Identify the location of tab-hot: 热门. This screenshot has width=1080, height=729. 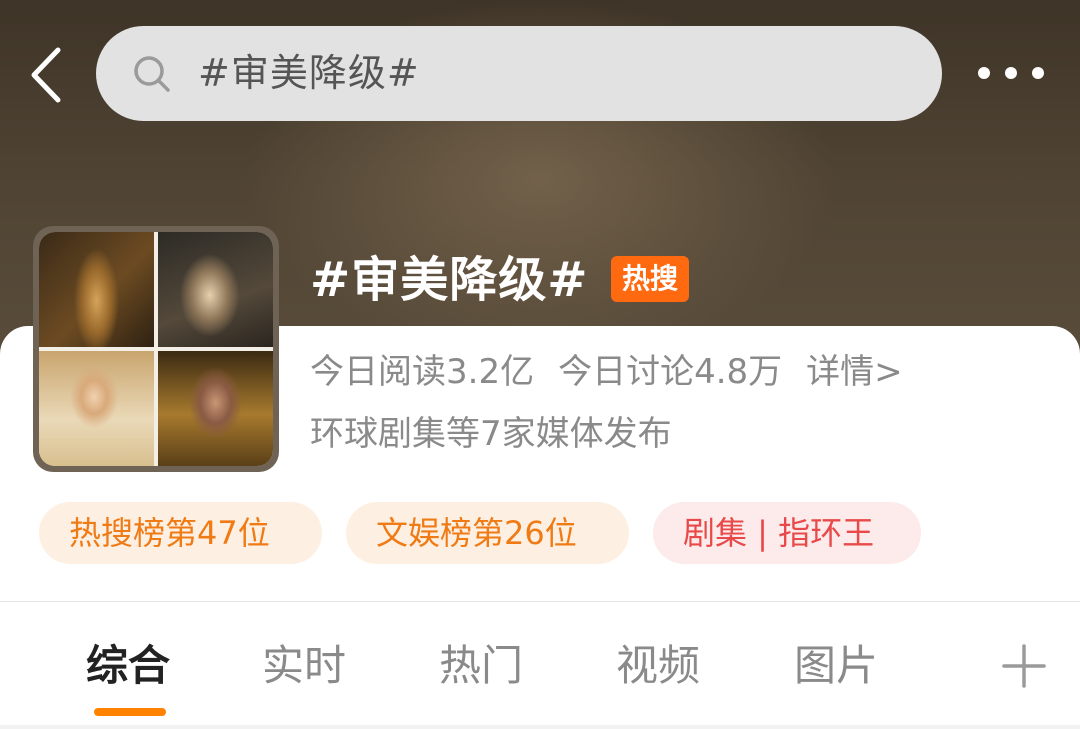
(481, 666).